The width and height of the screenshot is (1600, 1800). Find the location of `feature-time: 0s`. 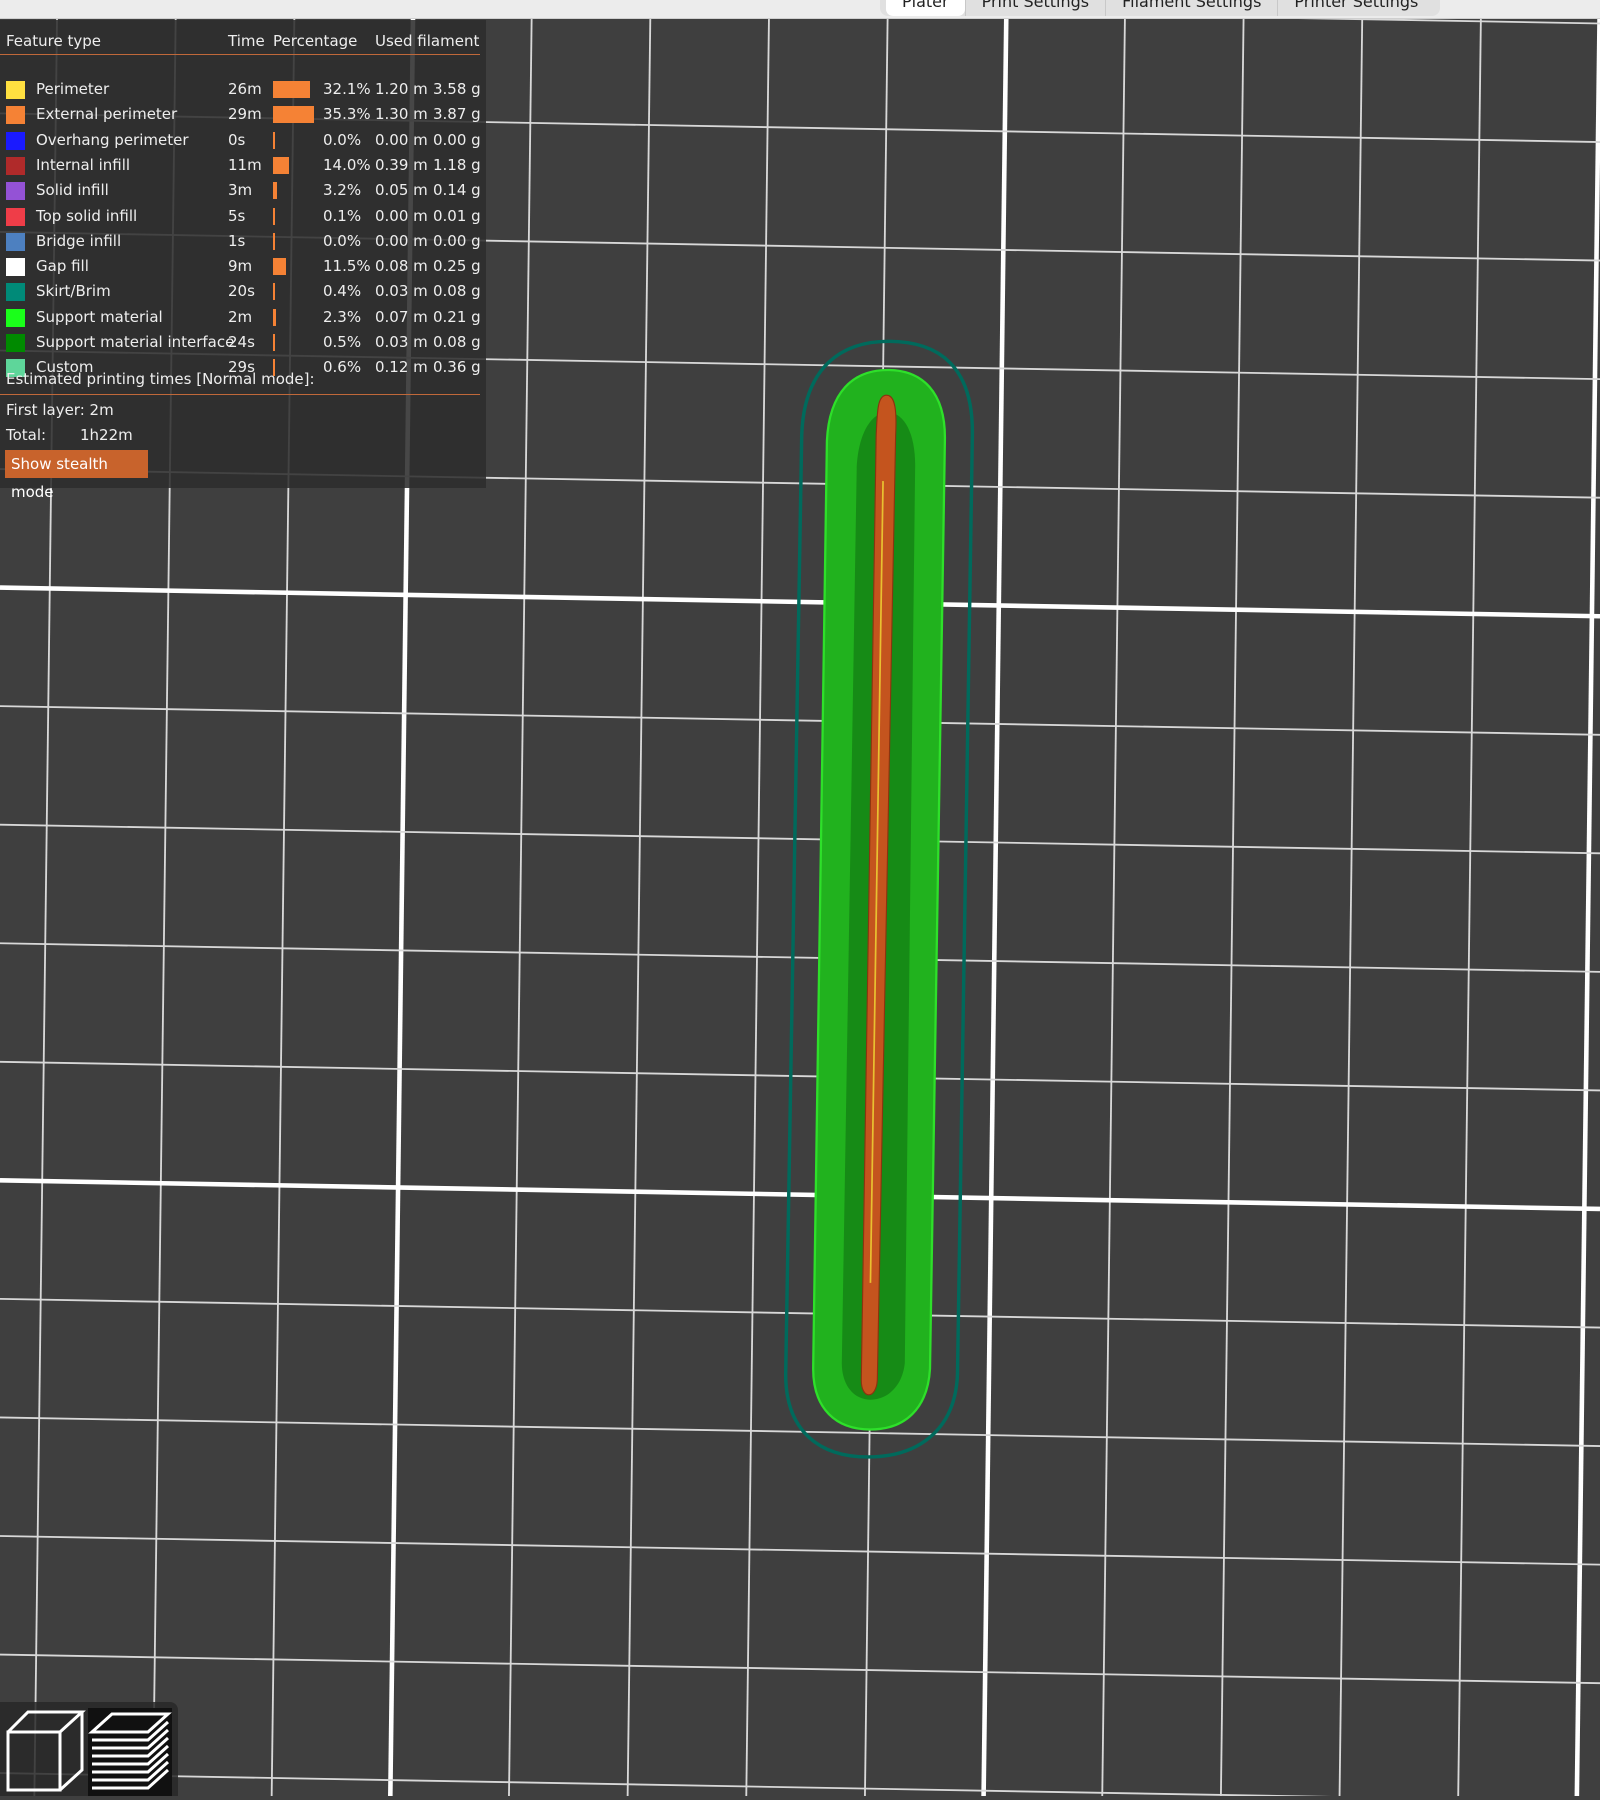

feature-time: 0s is located at coordinates (237, 139).